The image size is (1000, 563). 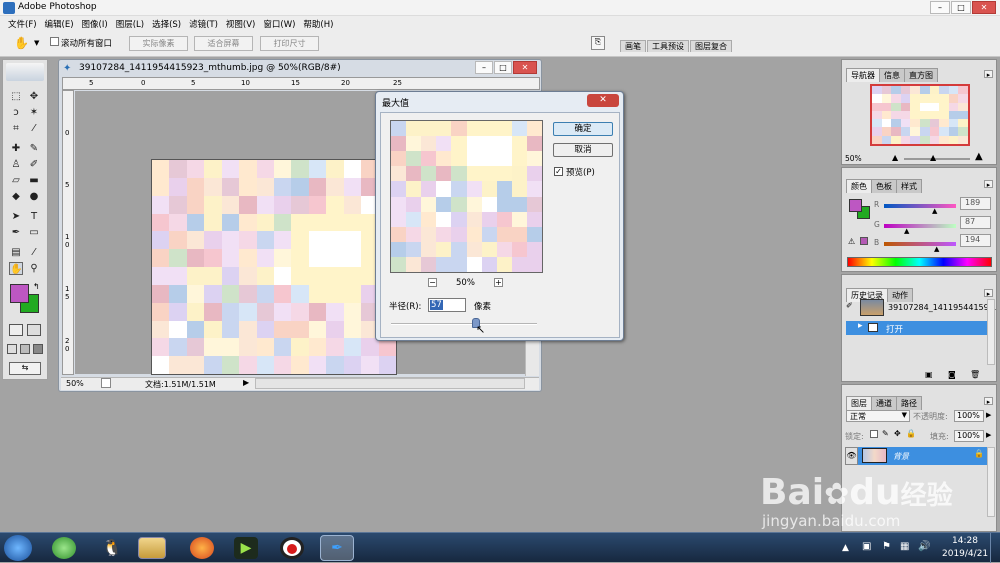 I want to click on firefox-icon, so click(x=202, y=548).